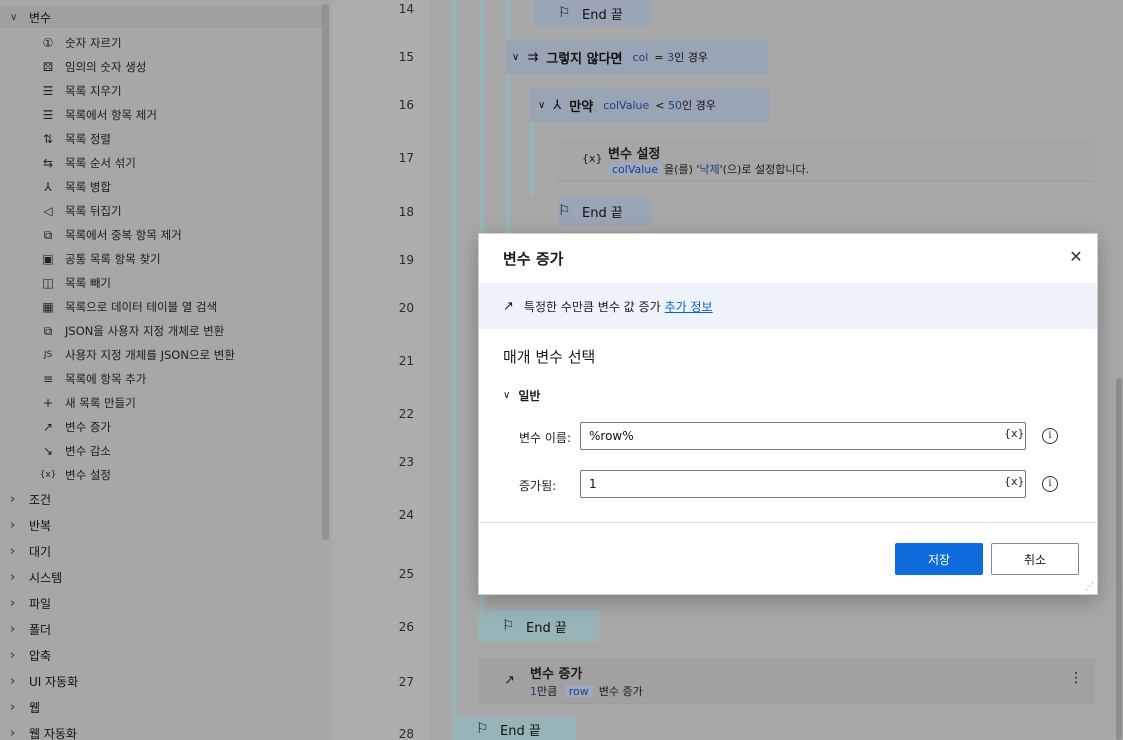  I want to click on sidebar-group-label: 대기, so click(40, 551).